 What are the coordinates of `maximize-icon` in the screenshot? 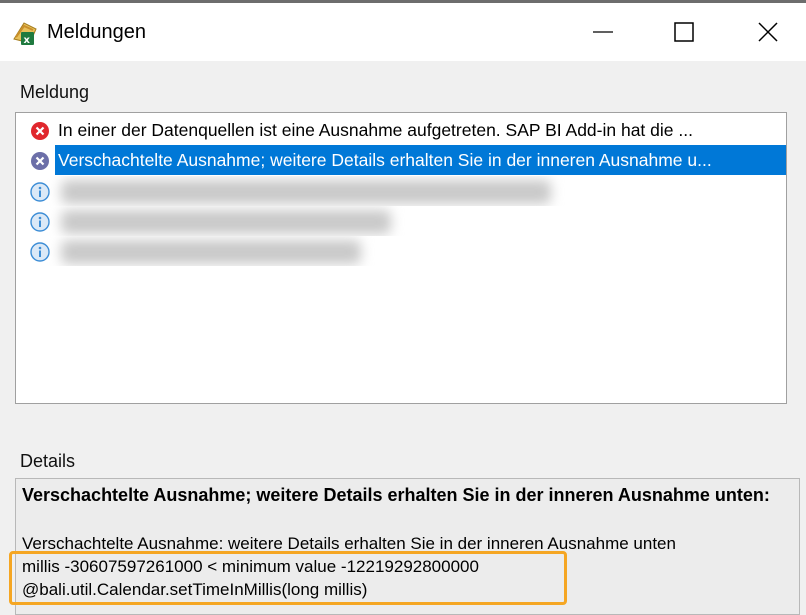 It's located at (684, 32).